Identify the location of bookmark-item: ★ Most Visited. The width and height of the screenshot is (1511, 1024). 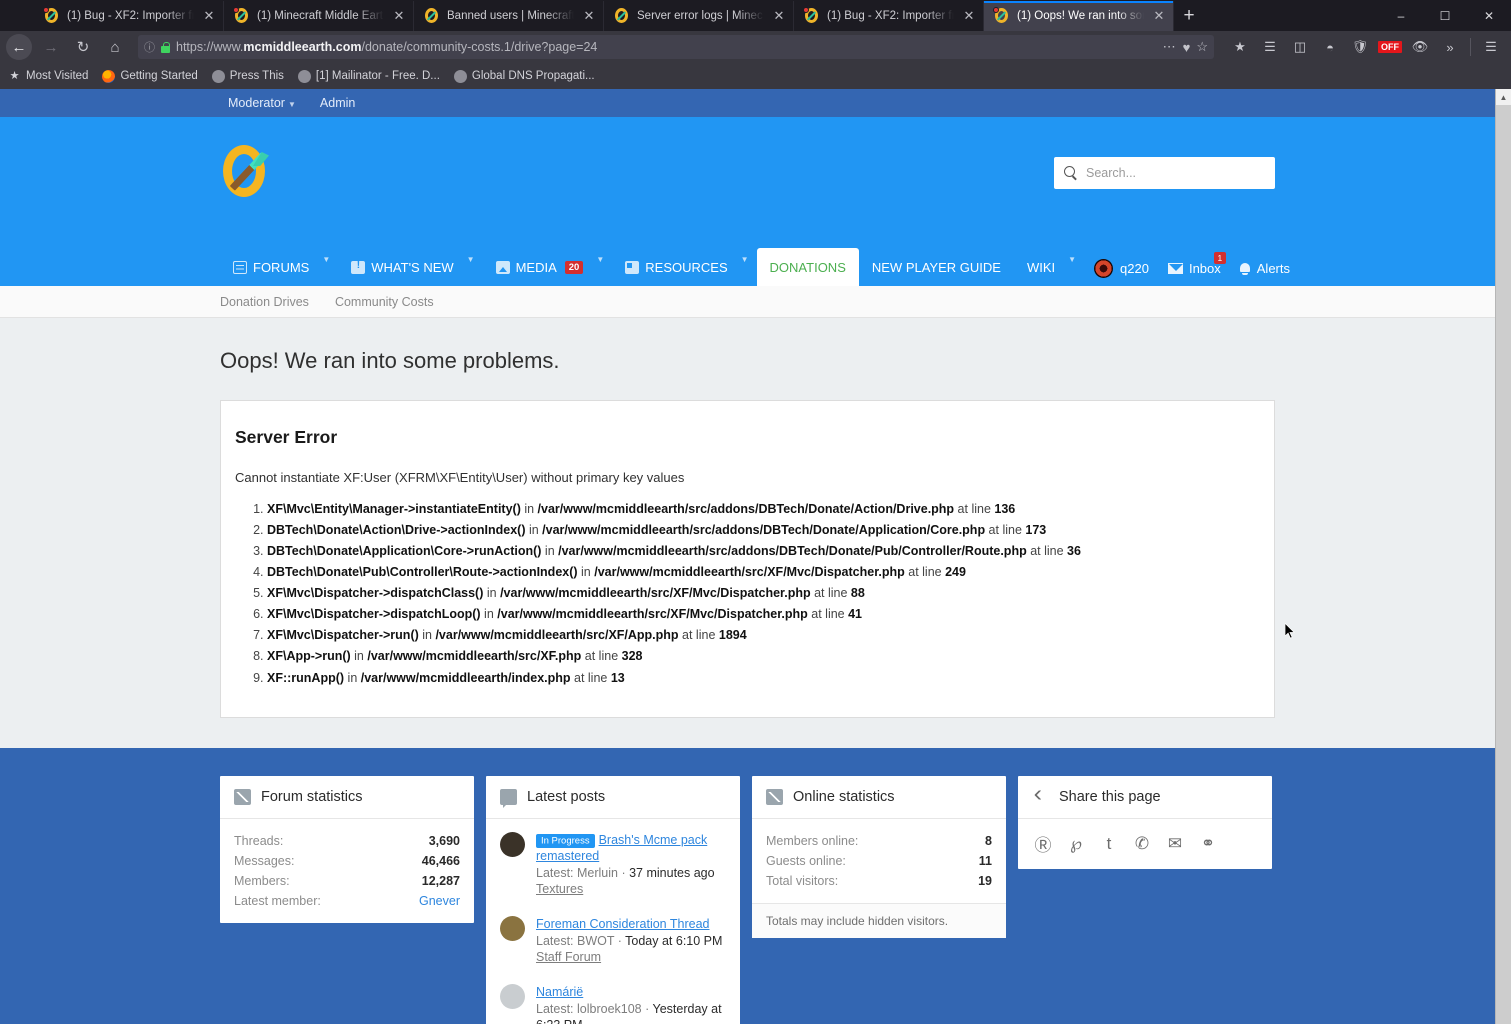
(48, 76).